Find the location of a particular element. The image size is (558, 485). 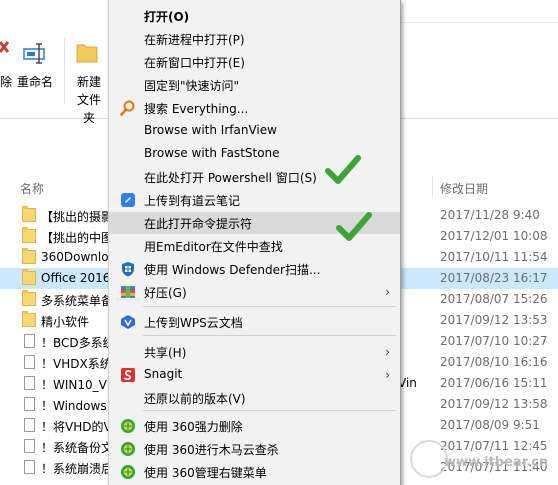

file-name: ！系统崩溃后 is located at coordinates (76, 469).